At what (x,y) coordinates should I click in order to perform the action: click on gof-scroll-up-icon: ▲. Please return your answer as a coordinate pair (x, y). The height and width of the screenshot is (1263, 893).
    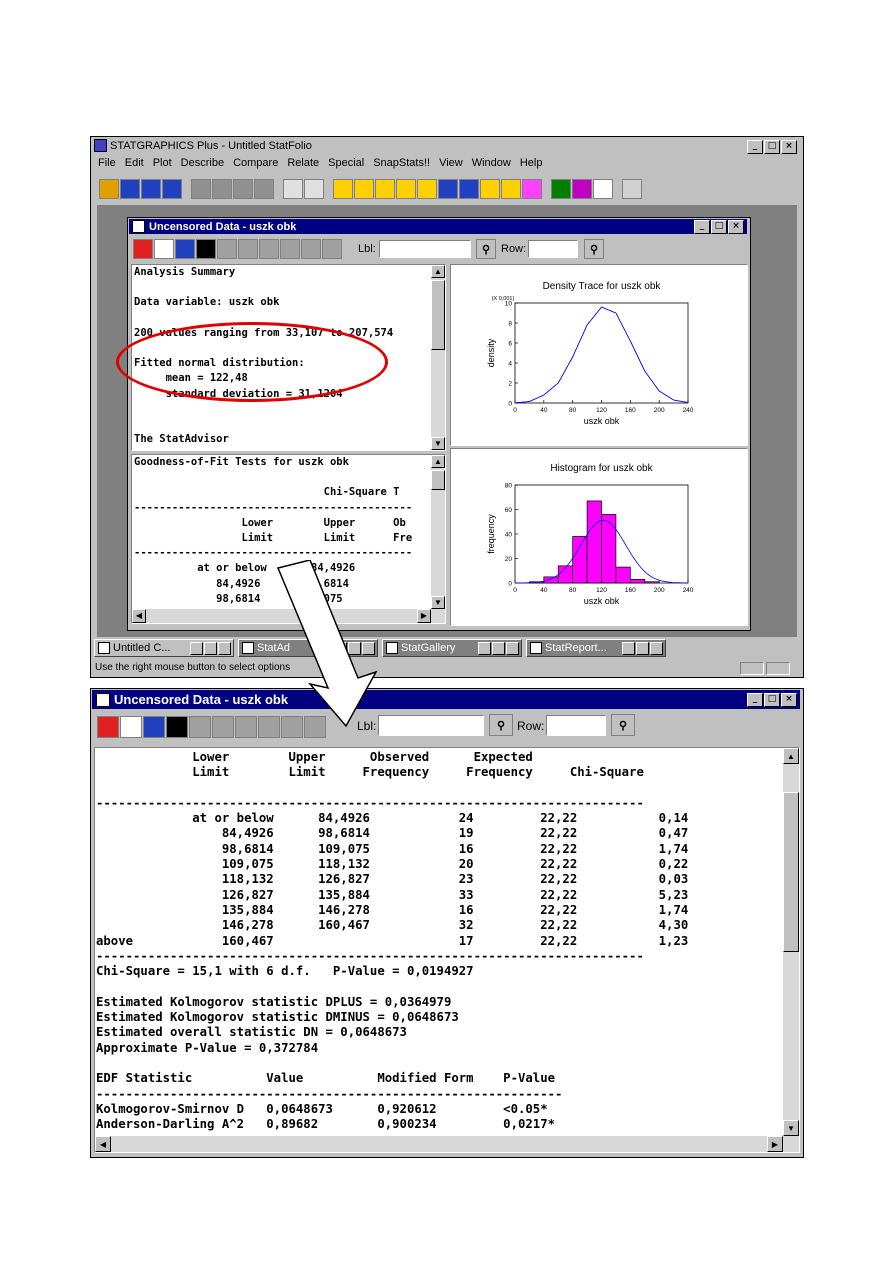
    Looking at the image, I should click on (438, 461).